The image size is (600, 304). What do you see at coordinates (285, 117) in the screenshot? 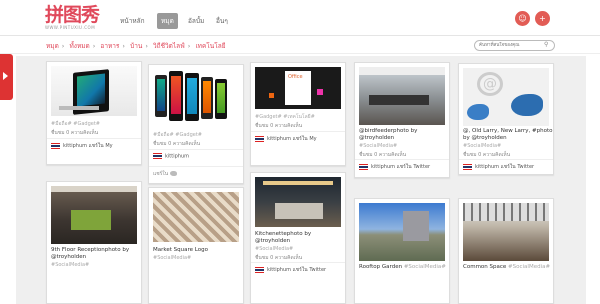
I see `pin-tags: #Gadget# #เทคโนโลยี#` at bounding box center [285, 117].